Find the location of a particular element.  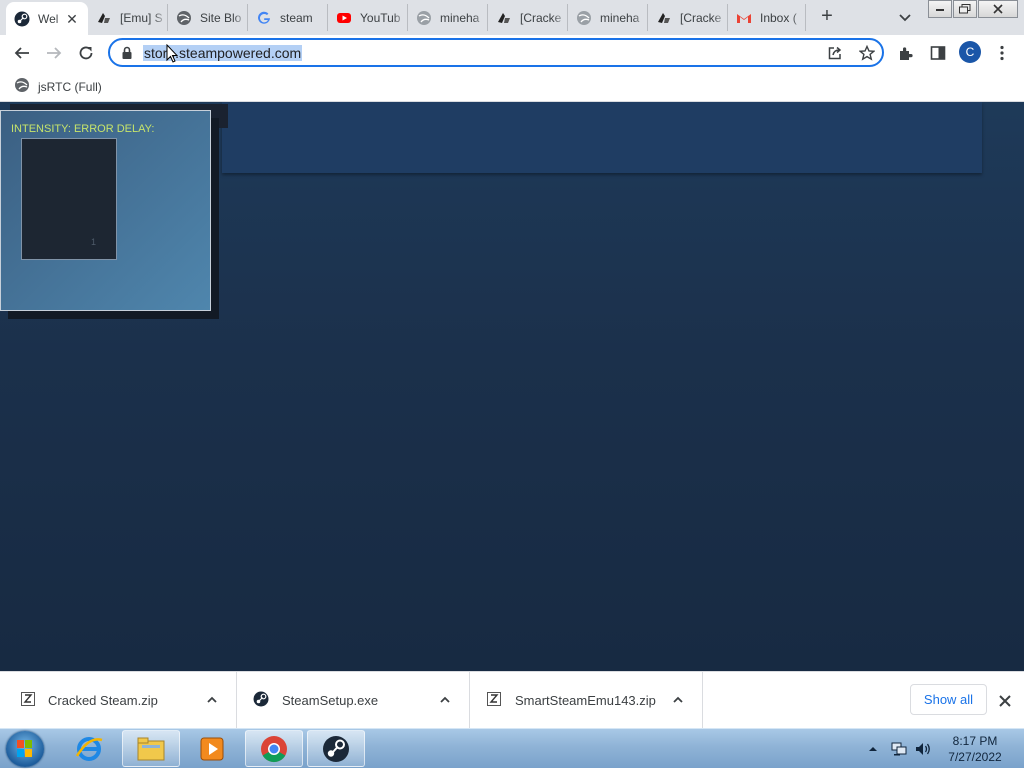

media-player-icon is located at coordinates (212, 748).